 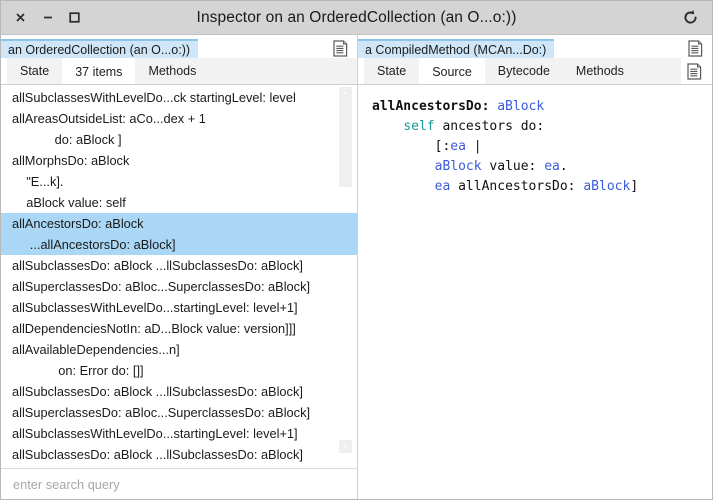 I want to click on search-bar, so click(x=179, y=483).